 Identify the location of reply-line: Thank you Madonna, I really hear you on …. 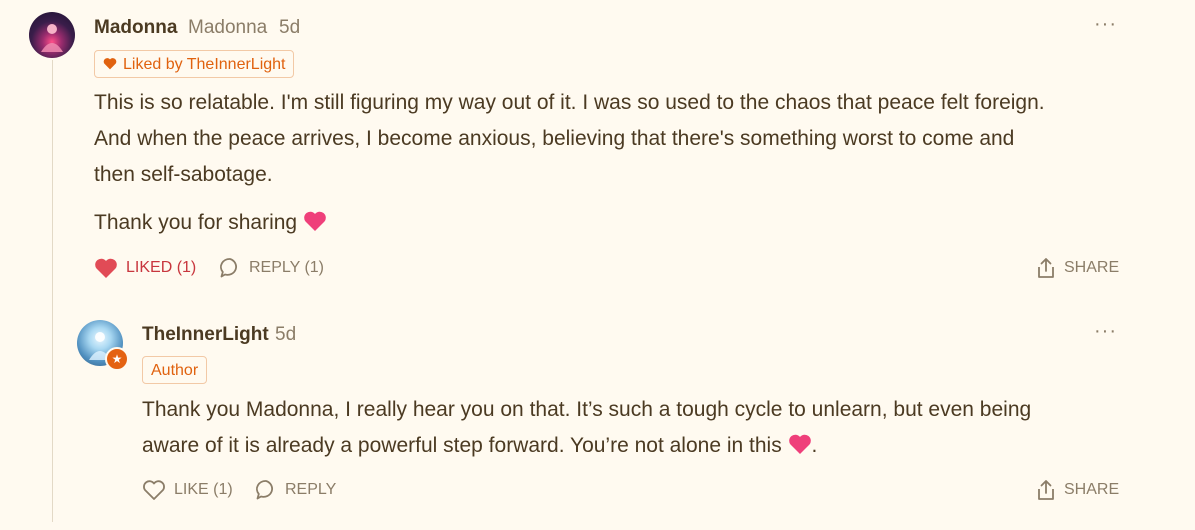
(587, 409).